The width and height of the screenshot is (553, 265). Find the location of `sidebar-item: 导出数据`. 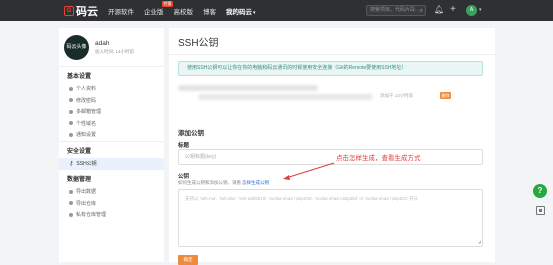

sidebar-item: 导出数据 is located at coordinates (111, 192).